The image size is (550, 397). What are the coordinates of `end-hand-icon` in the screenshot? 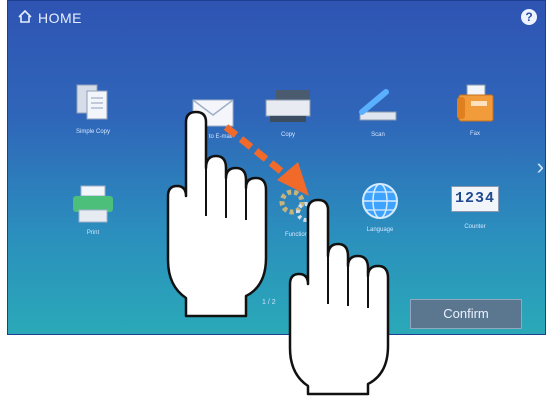 It's located at (339, 297).